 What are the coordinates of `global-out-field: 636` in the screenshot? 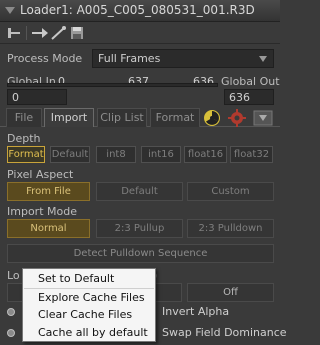 It's located at (249, 97).